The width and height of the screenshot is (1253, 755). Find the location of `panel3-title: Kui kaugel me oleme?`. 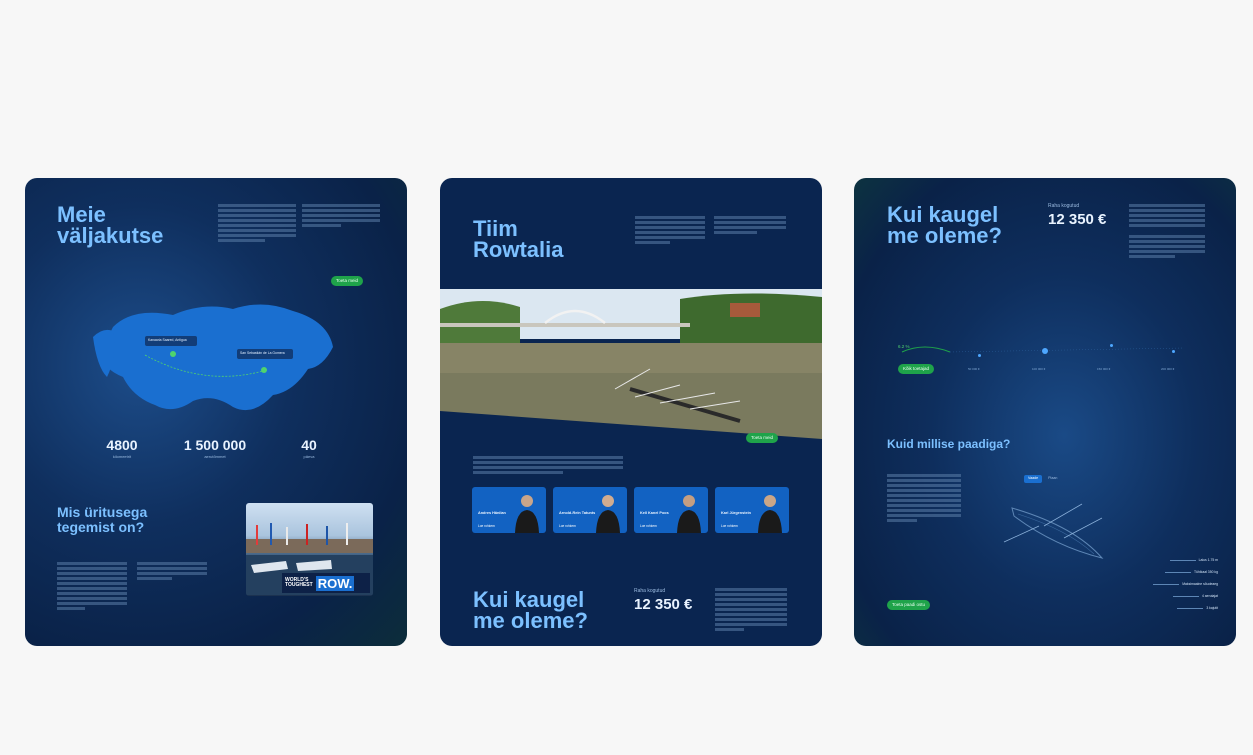

panel3-title: Kui kaugel me oleme? is located at coordinates (944, 225).